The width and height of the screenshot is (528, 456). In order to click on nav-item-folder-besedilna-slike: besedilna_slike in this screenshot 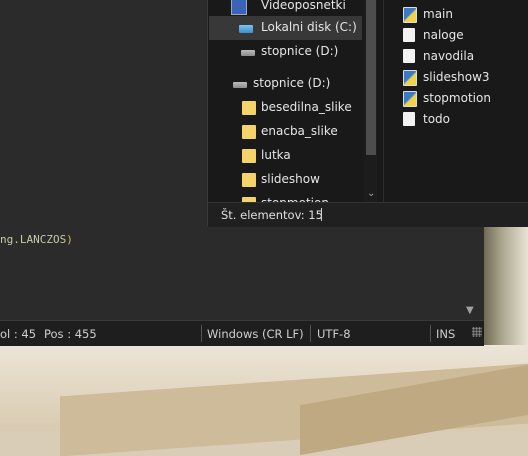, I will do `click(285, 108)`.